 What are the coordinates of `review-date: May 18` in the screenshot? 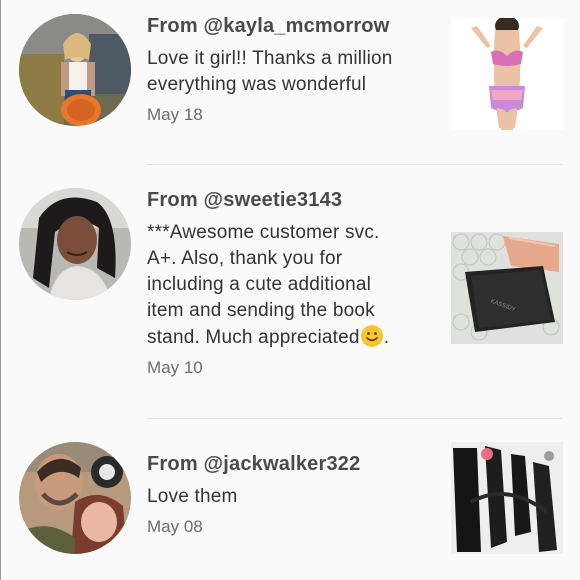 It's located at (175, 114).